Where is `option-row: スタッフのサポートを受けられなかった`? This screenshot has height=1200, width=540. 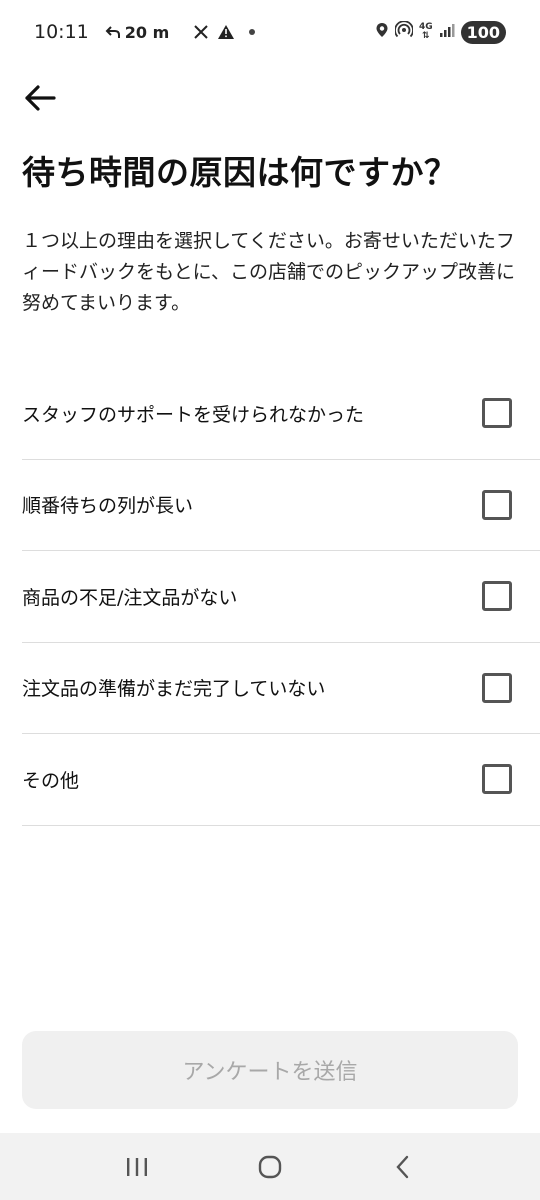
option-row: スタッフのサポートを受けられなかった is located at coordinates (281, 414).